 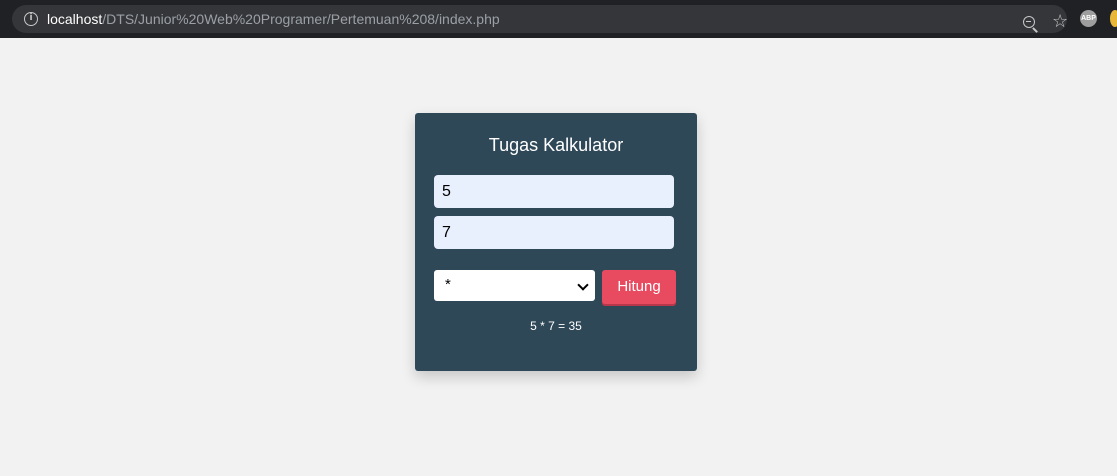 What do you see at coordinates (583, 285) in the screenshot?
I see `chevron-down-icon` at bounding box center [583, 285].